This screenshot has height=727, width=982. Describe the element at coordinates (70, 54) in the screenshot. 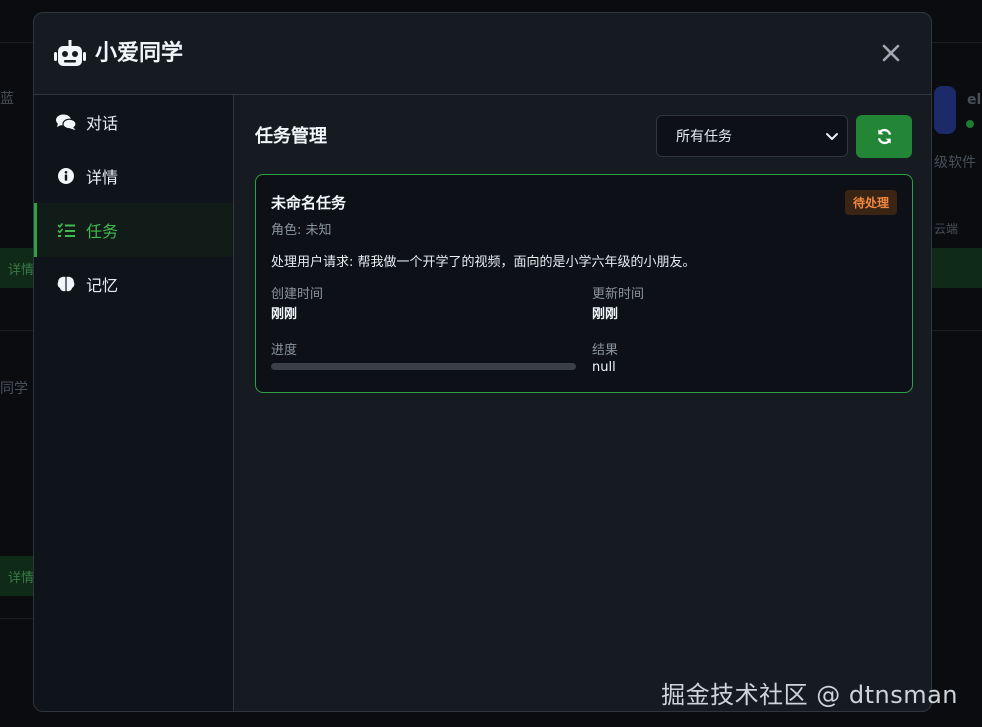

I see `robot-icon` at that location.